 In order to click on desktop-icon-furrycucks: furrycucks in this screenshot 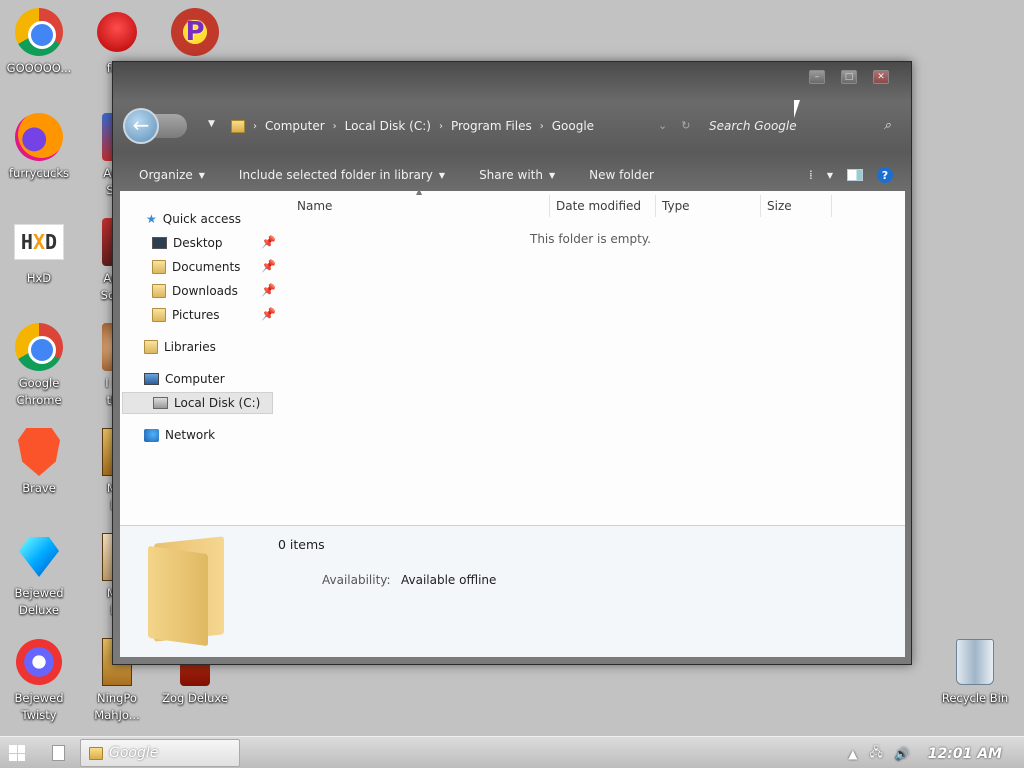, I will do `click(39, 146)`.